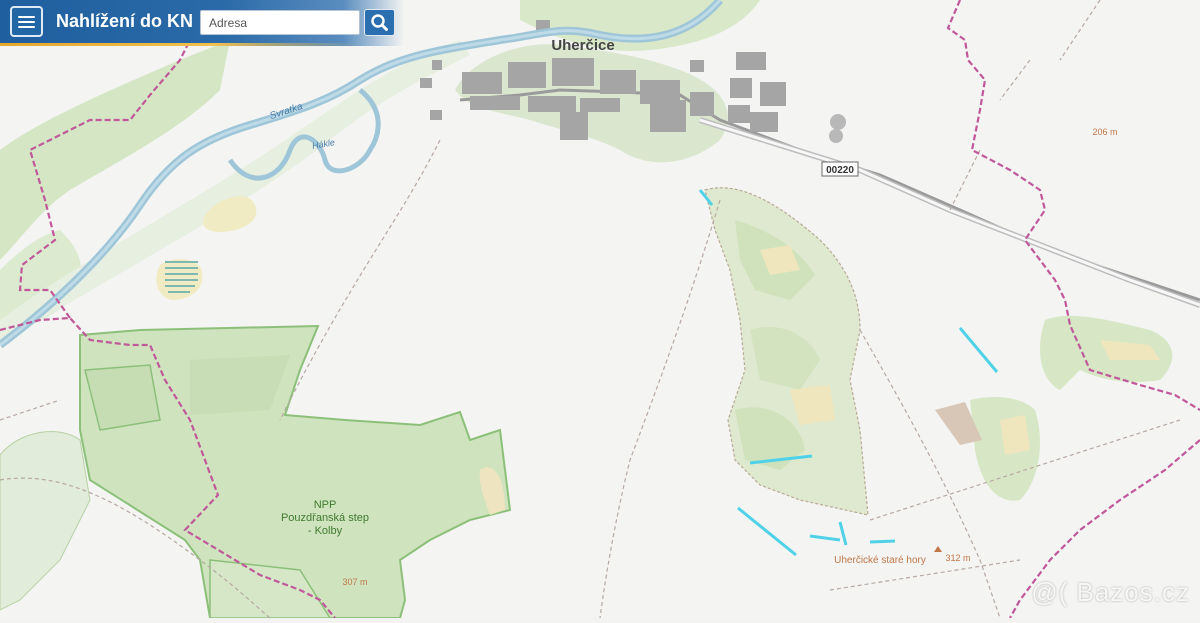 This screenshot has width=1200, height=623. Describe the element at coordinates (124, 21) in the screenshot. I see `app-title: Nahlížení do KN` at that location.